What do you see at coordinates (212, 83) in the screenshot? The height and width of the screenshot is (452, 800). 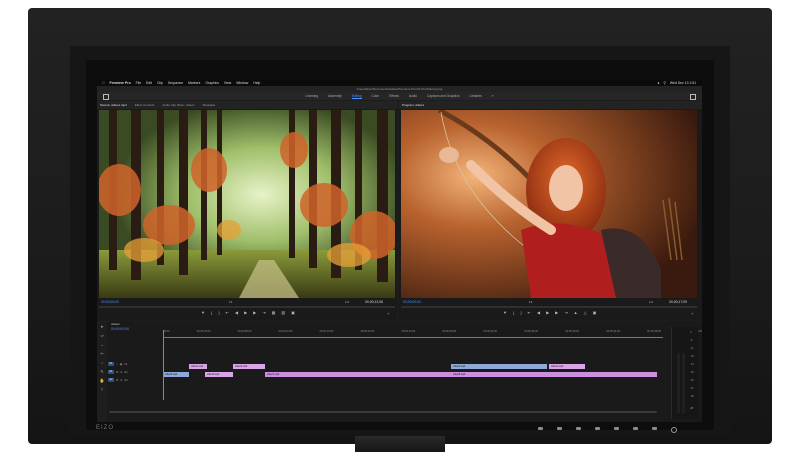 I see `menu-graphics: Graphics` at bounding box center [212, 83].